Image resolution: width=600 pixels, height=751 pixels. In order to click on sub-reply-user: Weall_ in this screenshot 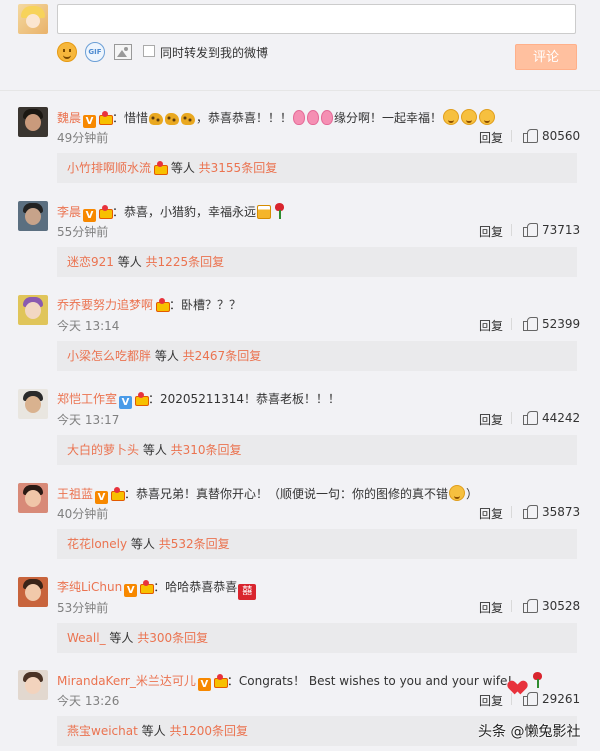, I will do `click(86, 638)`.